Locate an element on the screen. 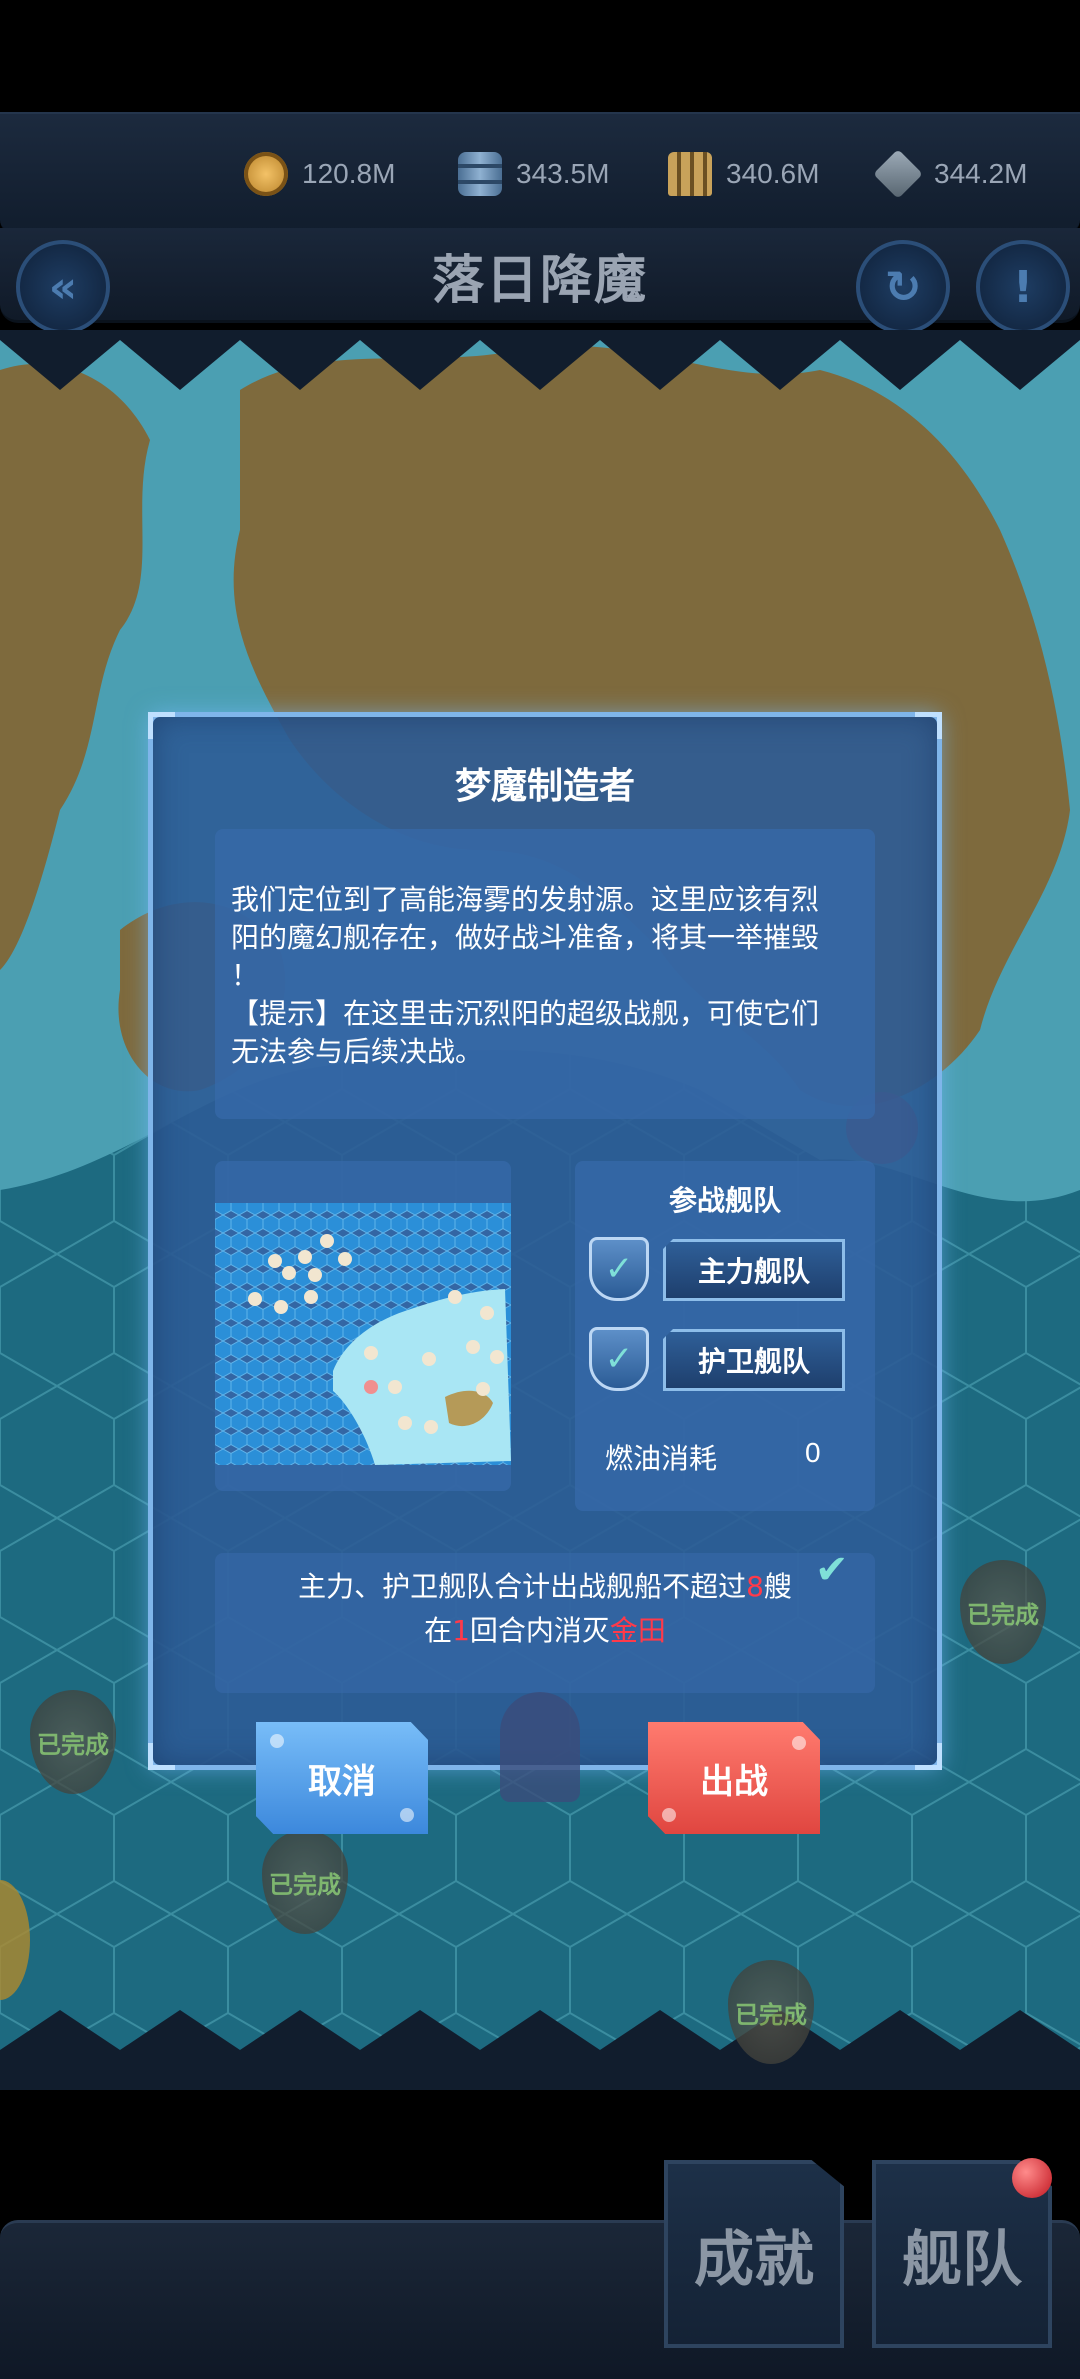 The width and height of the screenshot is (1080, 2379). gold-coin-icon is located at coordinates (266, 174).